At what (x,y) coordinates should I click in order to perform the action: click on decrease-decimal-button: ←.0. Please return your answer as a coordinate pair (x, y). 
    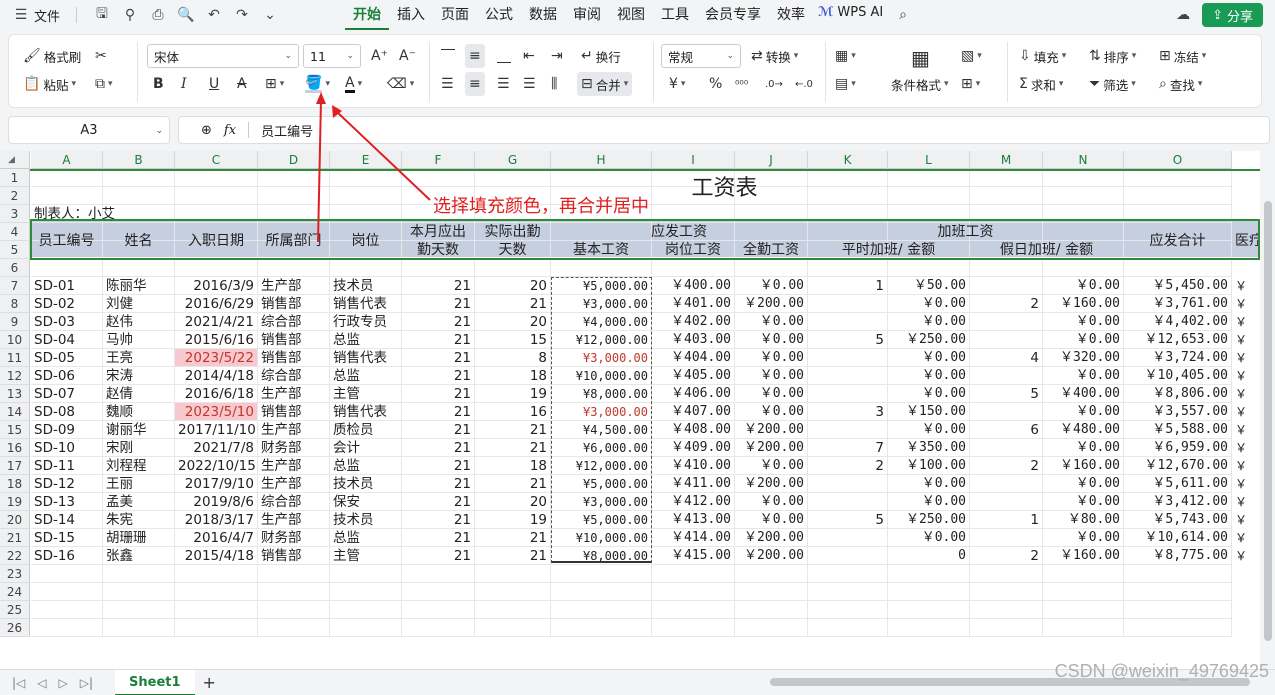
    Looking at the image, I should click on (804, 84).